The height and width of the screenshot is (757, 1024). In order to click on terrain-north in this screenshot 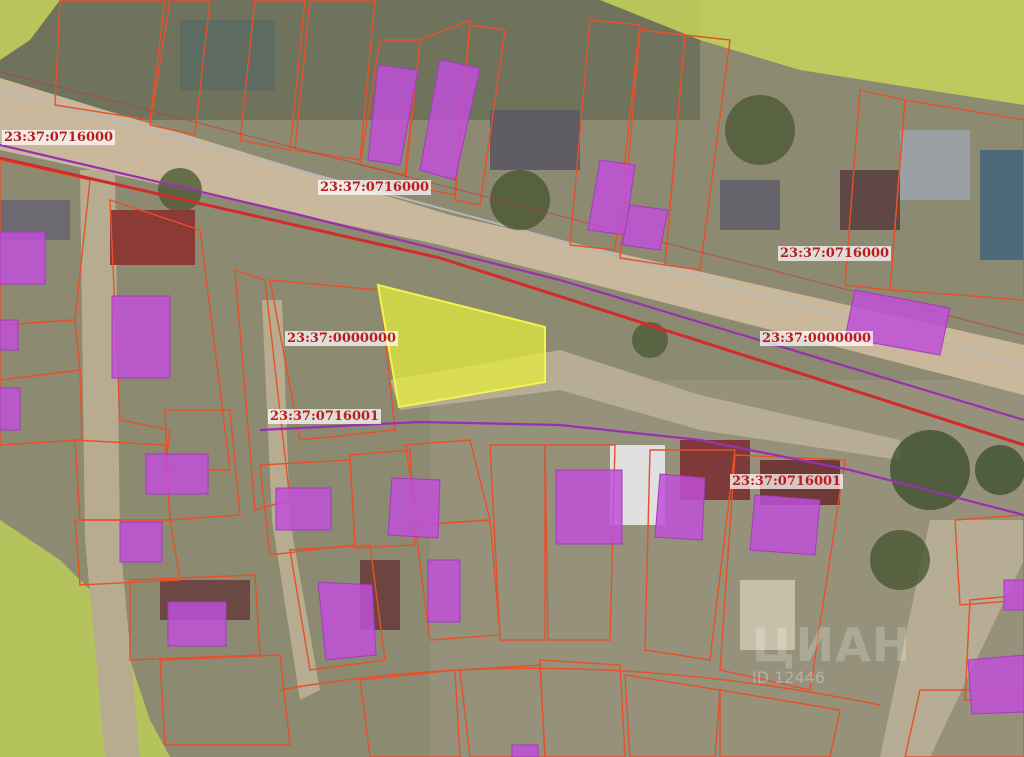, I will do `click(350, 60)`.